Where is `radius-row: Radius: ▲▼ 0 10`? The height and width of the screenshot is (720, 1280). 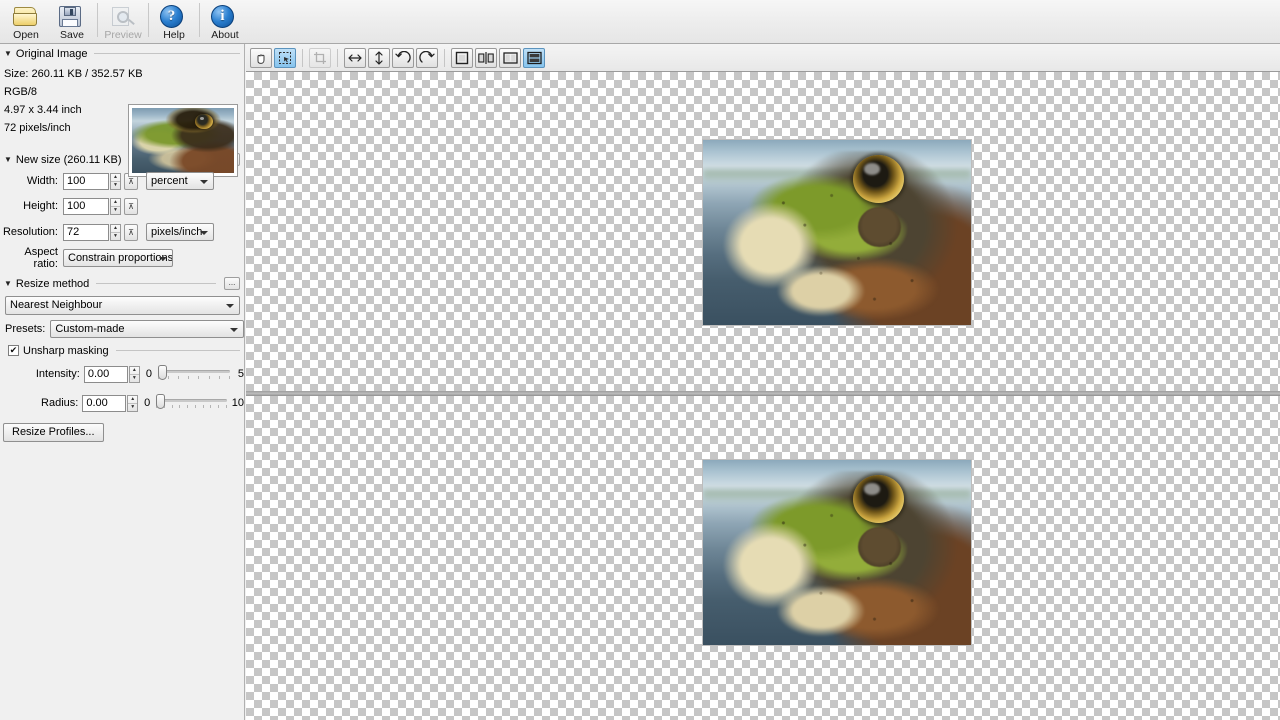
radius-row: Radius: ▲▼ 0 10 is located at coordinates (122, 403).